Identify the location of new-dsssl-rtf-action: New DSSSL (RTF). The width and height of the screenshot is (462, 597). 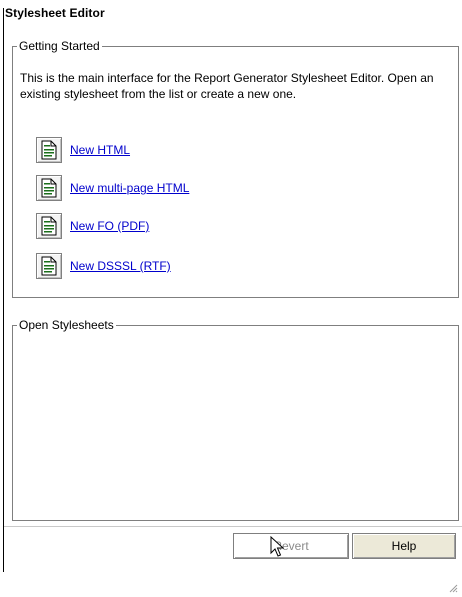
(103, 266).